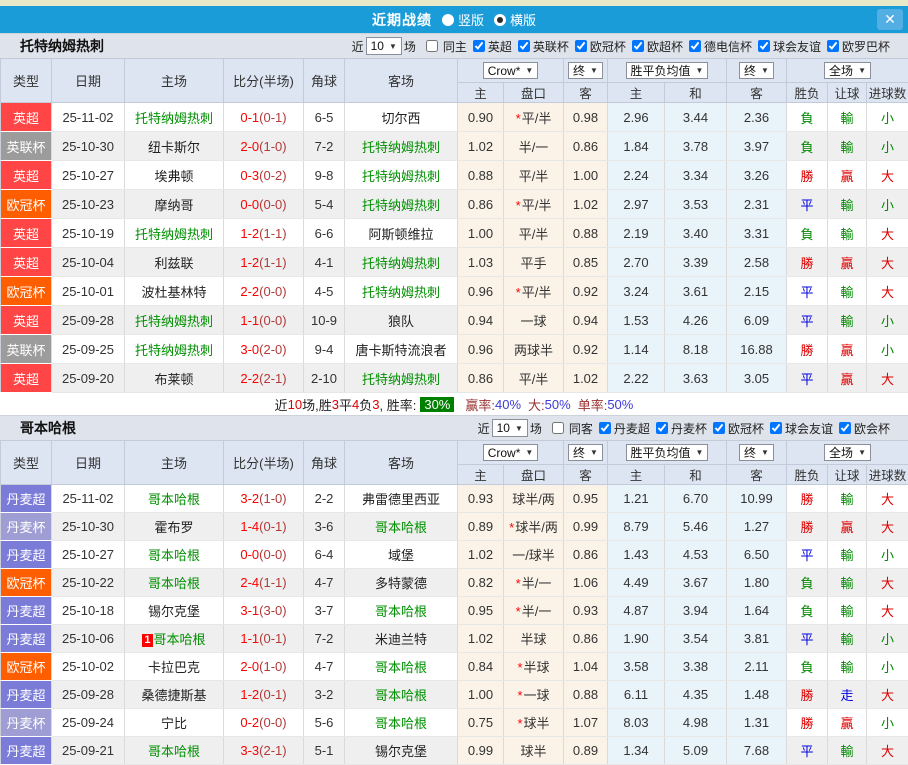 This screenshot has width=908, height=765. What do you see at coordinates (636, 555) in the screenshot?
I see `avg-home-odds: 1.43` at bounding box center [636, 555].